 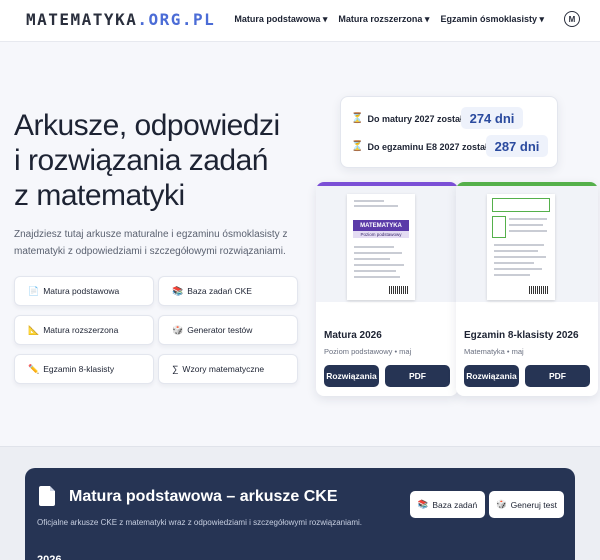 I want to click on thumb-subheader: Poziom podstawowy, so click(x=381, y=234).